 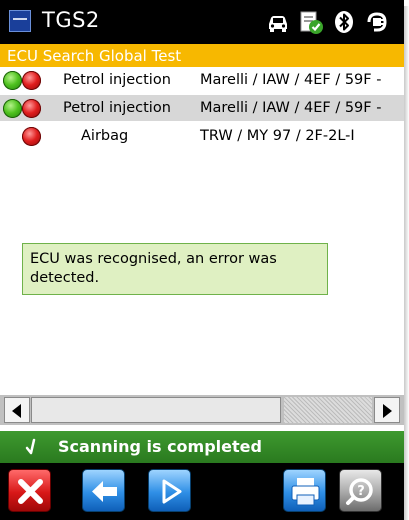 I want to click on play-icon, so click(x=172, y=491).